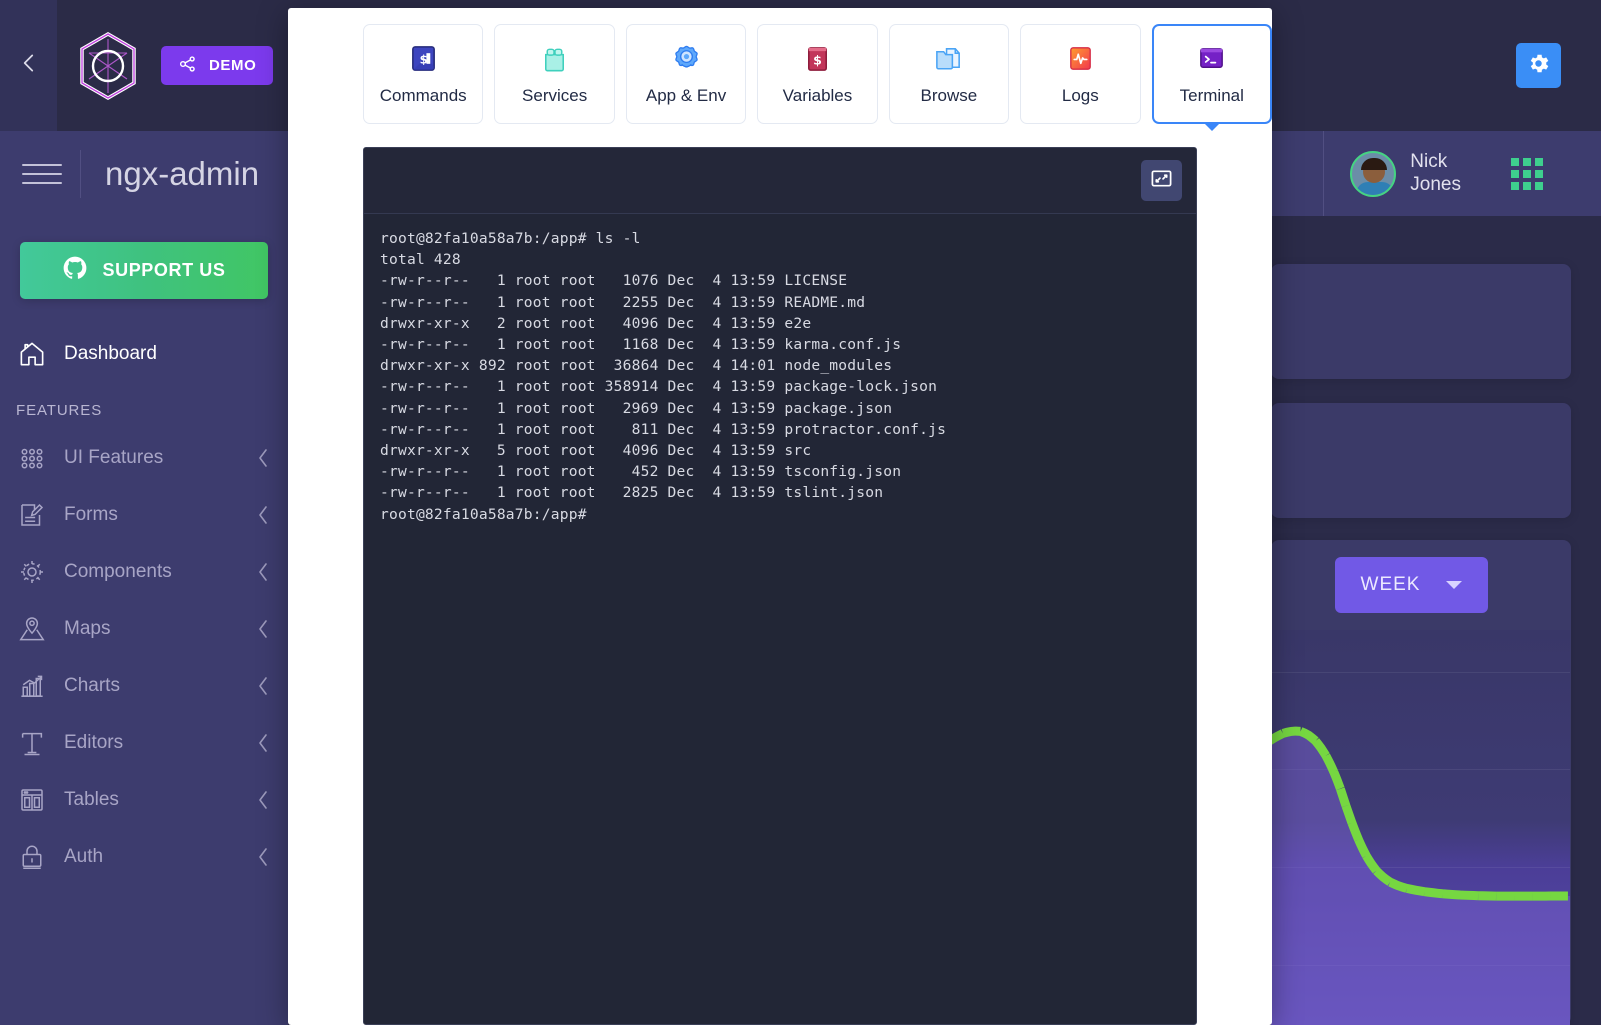  Describe the element at coordinates (1390, 584) in the screenshot. I see `period-value: WEEK` at that location.